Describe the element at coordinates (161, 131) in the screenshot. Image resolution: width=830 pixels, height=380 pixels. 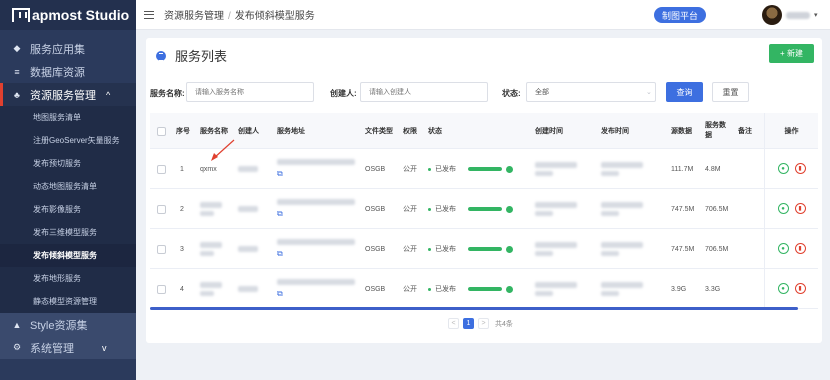
I see `select-all-checkbox` at that location.